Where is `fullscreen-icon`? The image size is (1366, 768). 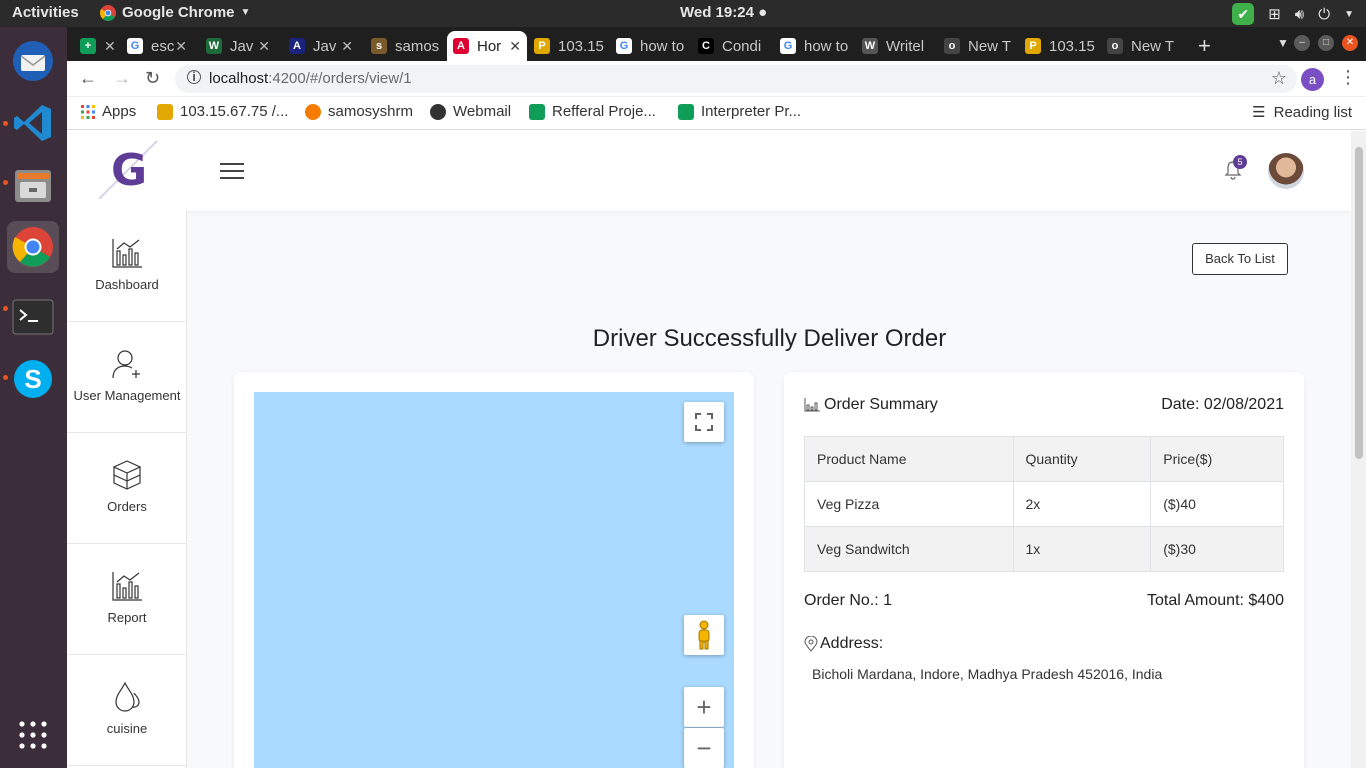 fullscreen-icon is located at coordinates (704, 422).